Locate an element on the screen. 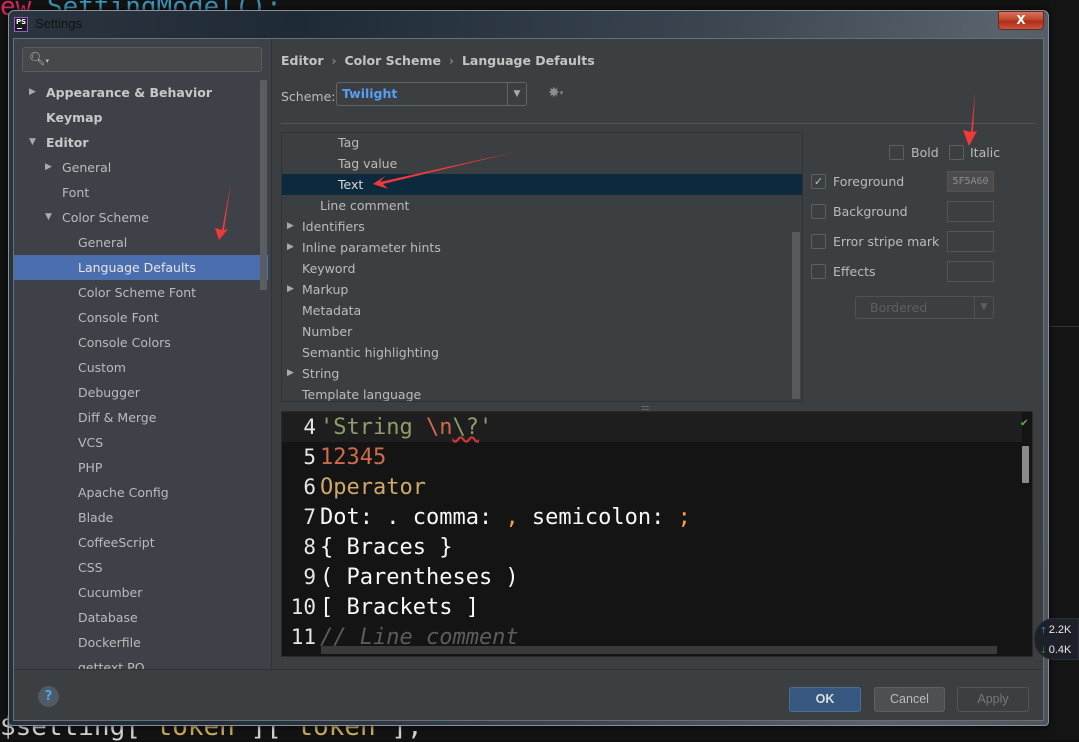 The height and width of the screenshot is (742, 1079). sidebar-item-label: PHP is located at coordinates (90, 467).